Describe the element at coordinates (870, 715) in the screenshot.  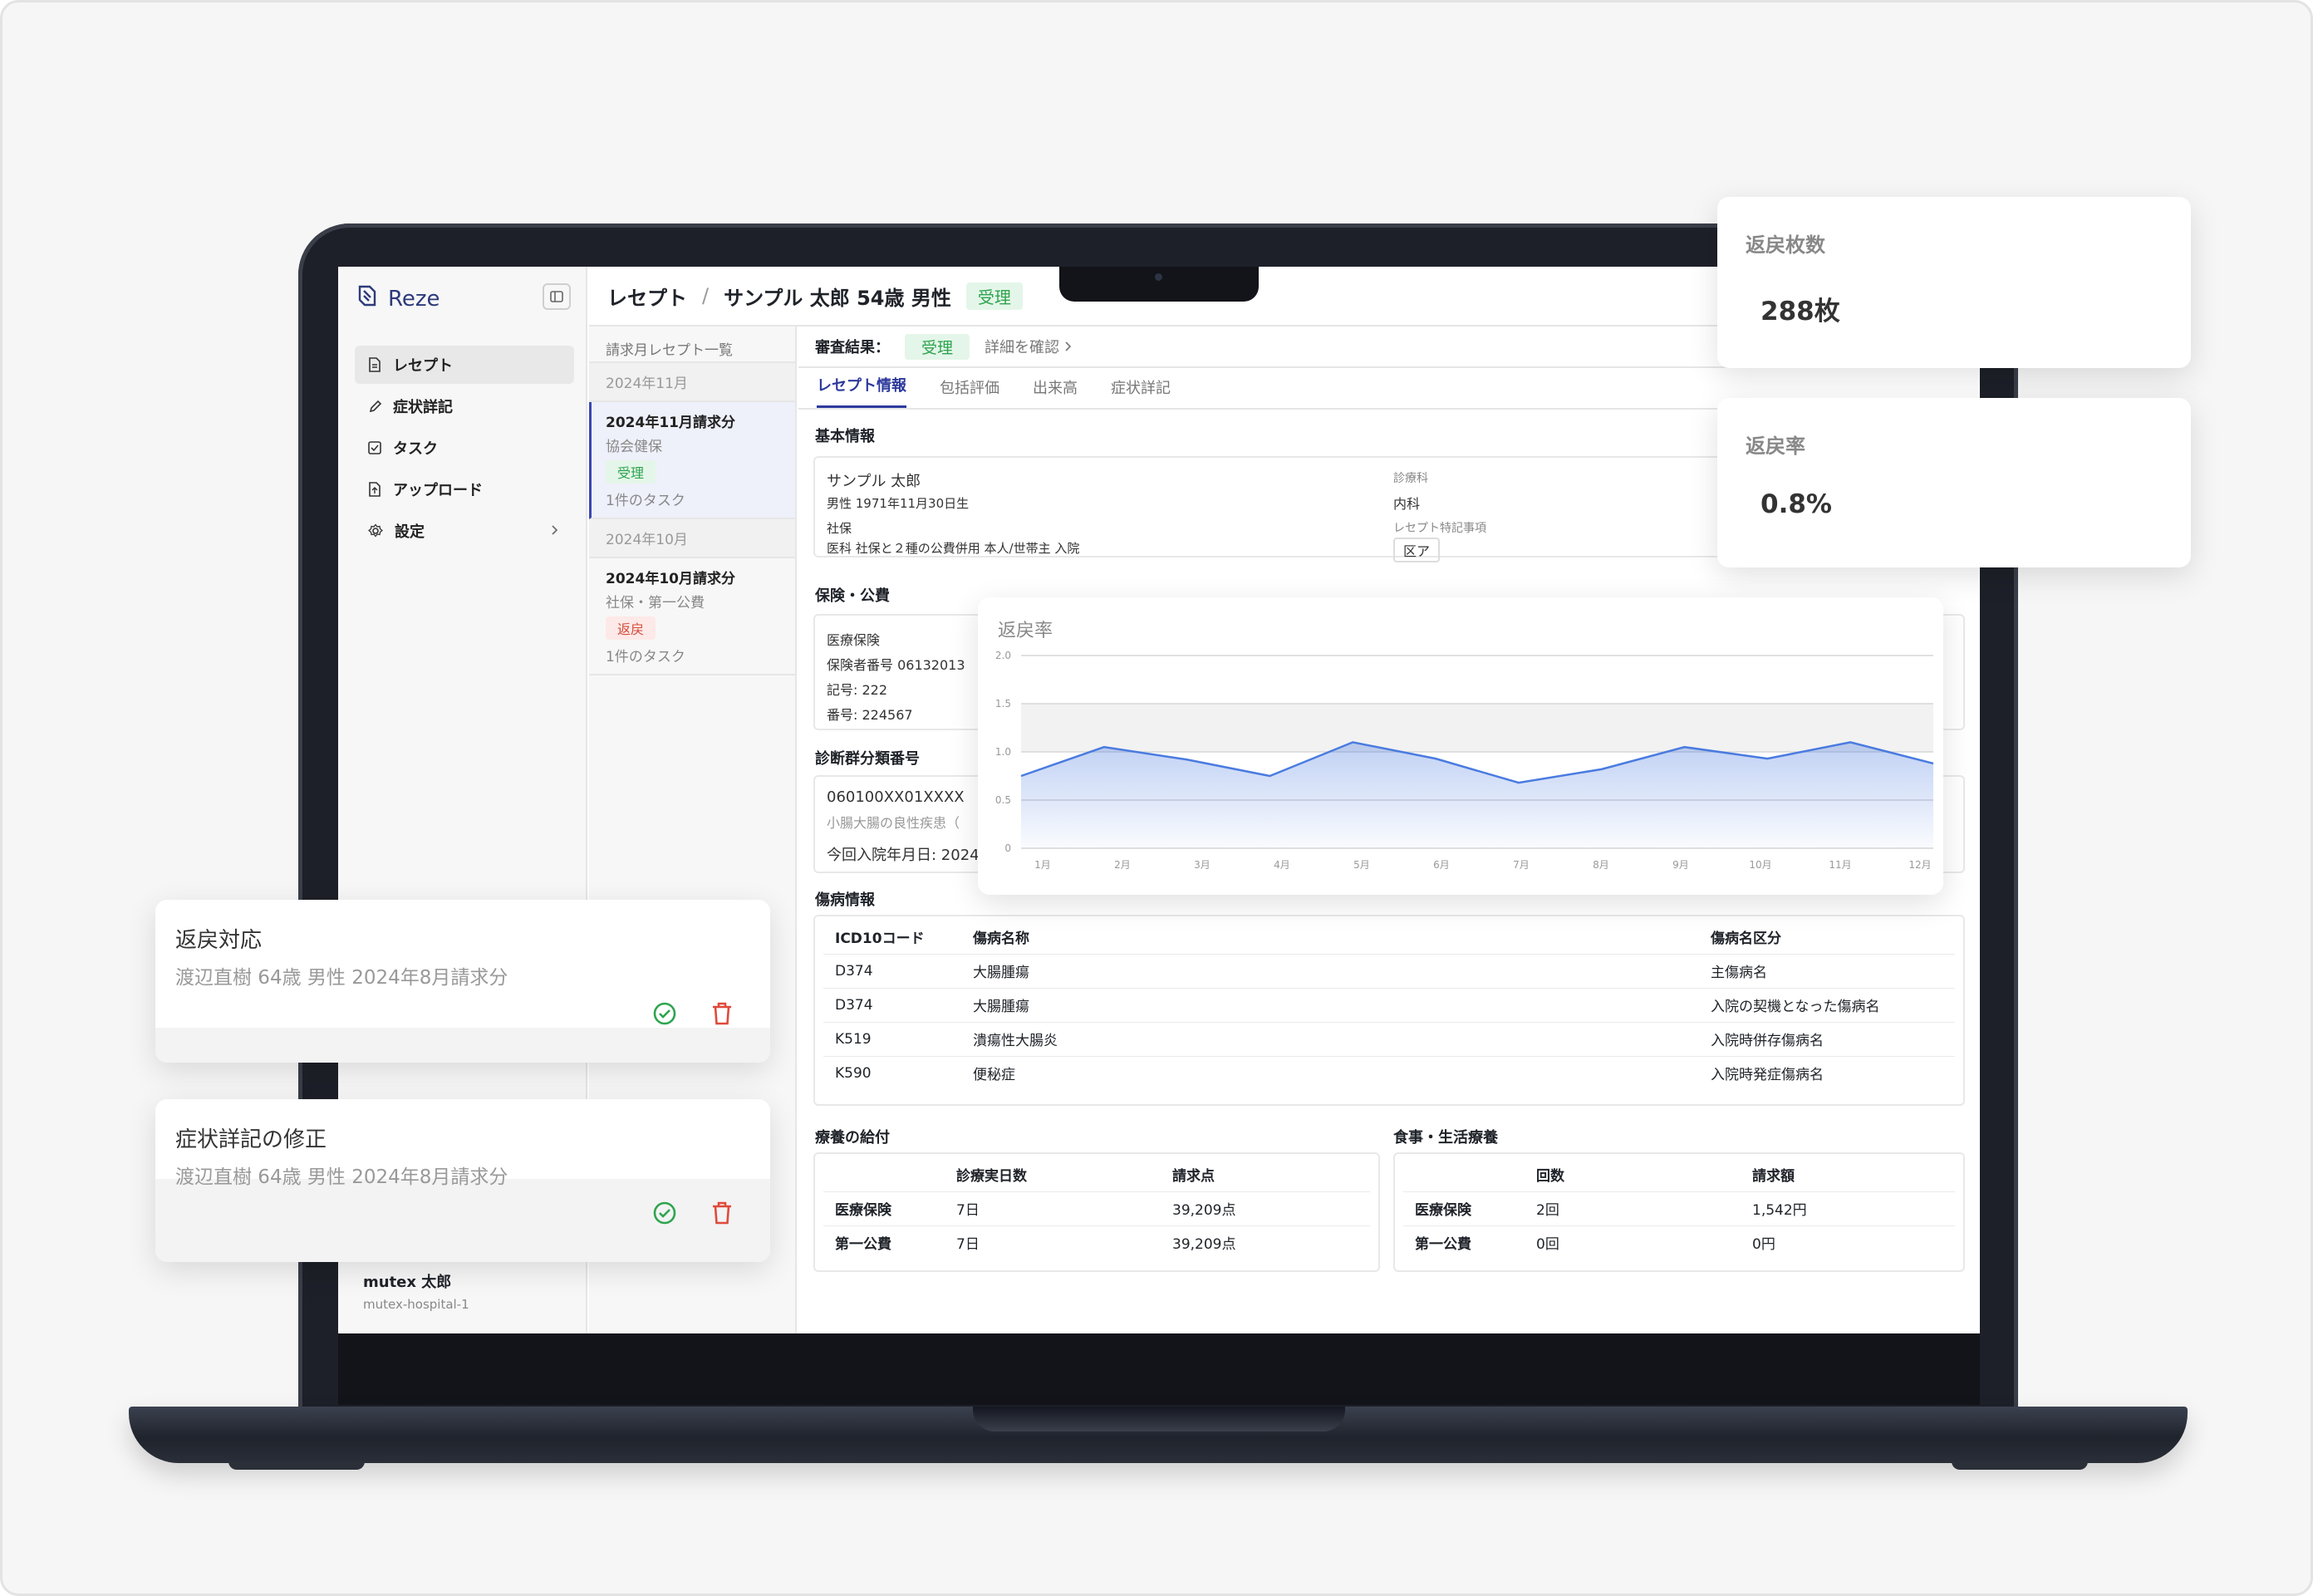
I see `insurance-number: 番号: 224567` at that location.